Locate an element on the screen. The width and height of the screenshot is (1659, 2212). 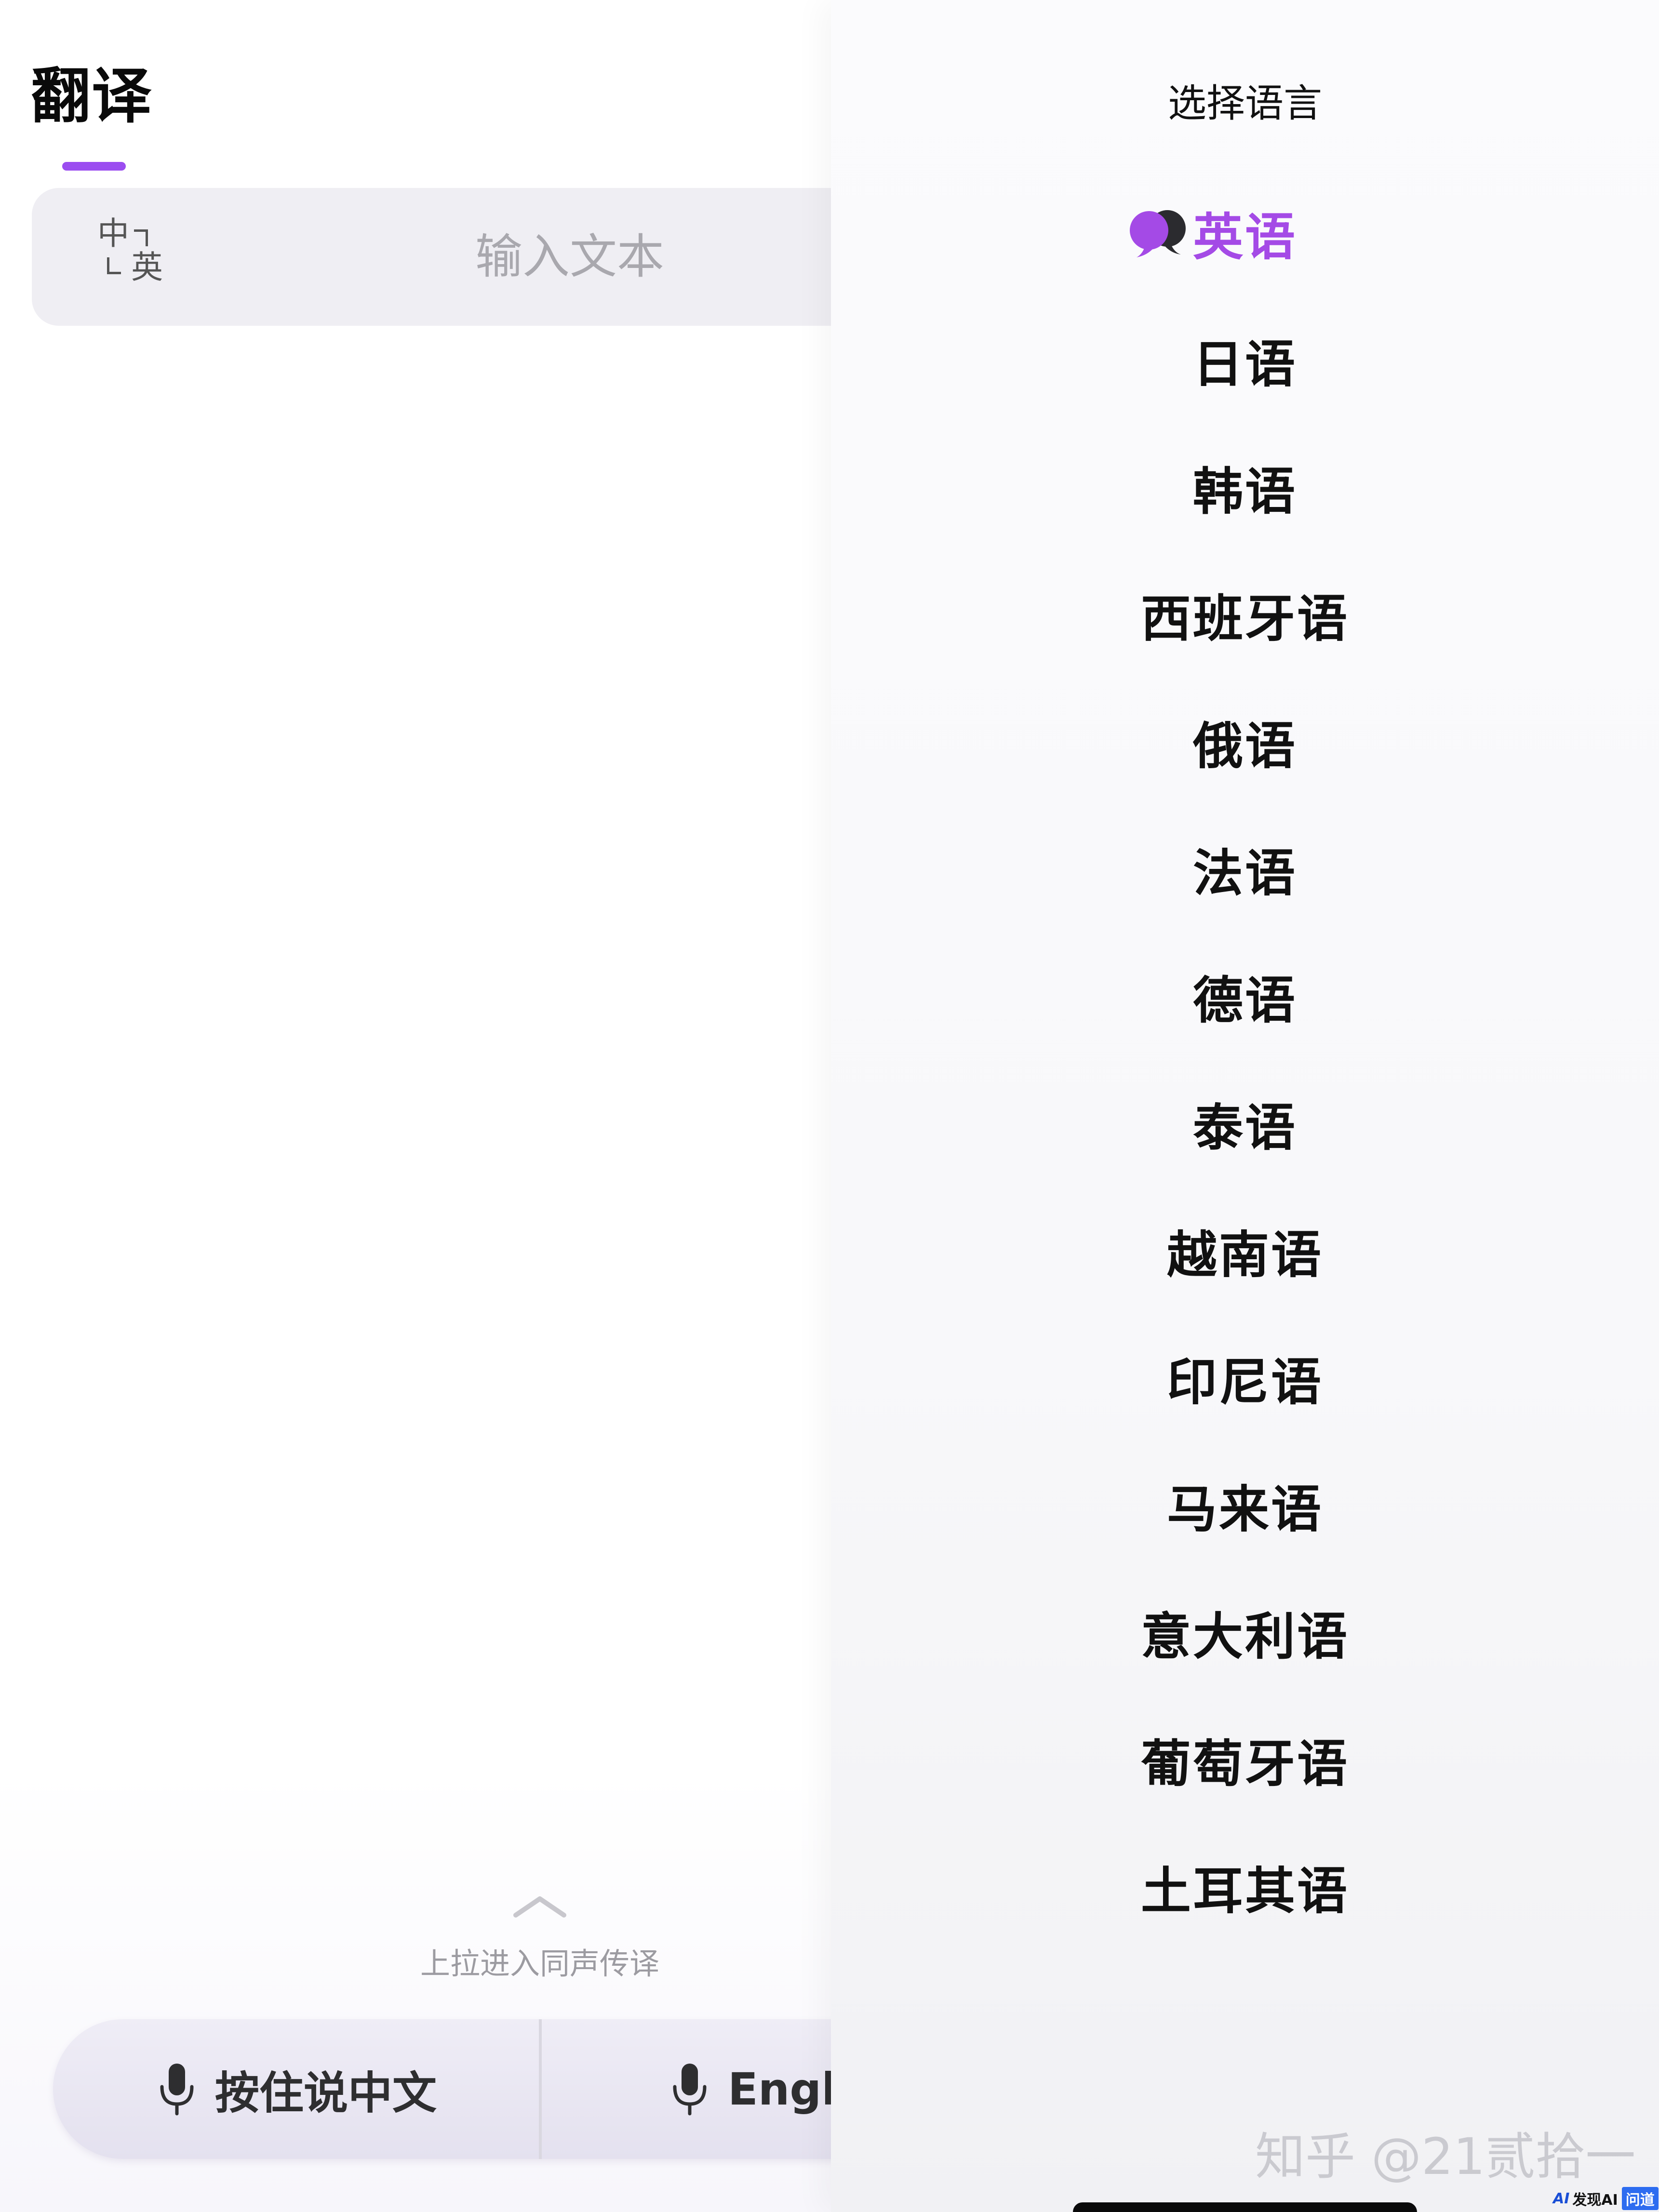
language-label: 印尼语 is located at coordinates (1244, 1382).